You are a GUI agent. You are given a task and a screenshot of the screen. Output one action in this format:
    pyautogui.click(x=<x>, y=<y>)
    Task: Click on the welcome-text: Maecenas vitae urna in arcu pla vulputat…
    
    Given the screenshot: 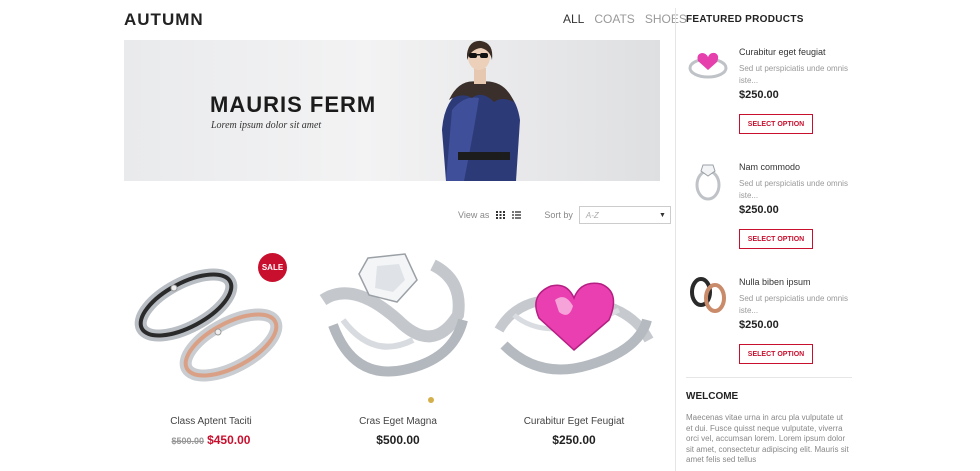 What is the action you would take?
    pyautogui.click(x=767, y=438)
    